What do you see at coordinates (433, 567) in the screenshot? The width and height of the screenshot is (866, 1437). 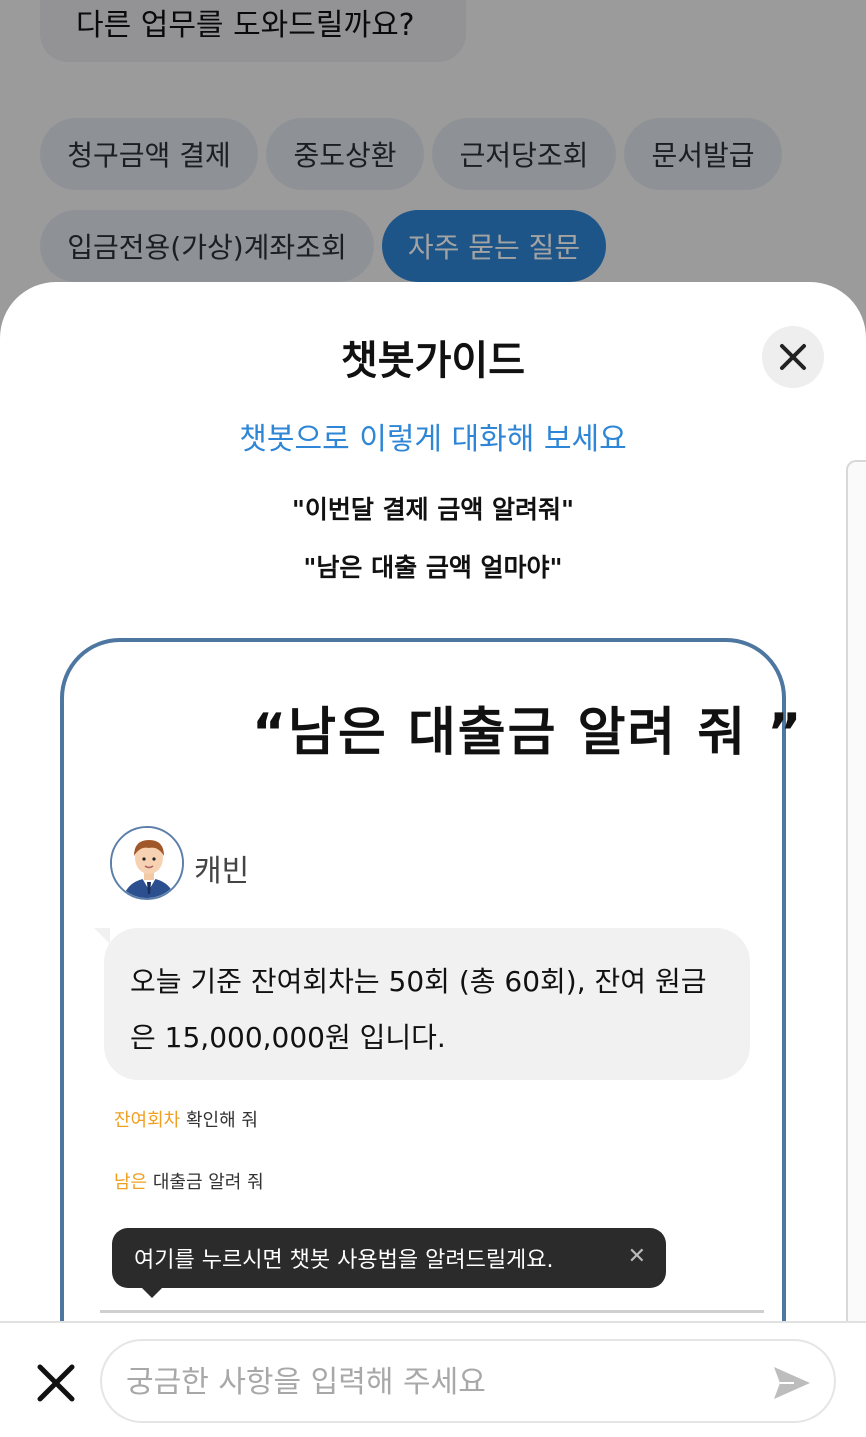 I see `example-phrase: "남은 대출 금액 얼마야"` at bounding box center [433, 567].